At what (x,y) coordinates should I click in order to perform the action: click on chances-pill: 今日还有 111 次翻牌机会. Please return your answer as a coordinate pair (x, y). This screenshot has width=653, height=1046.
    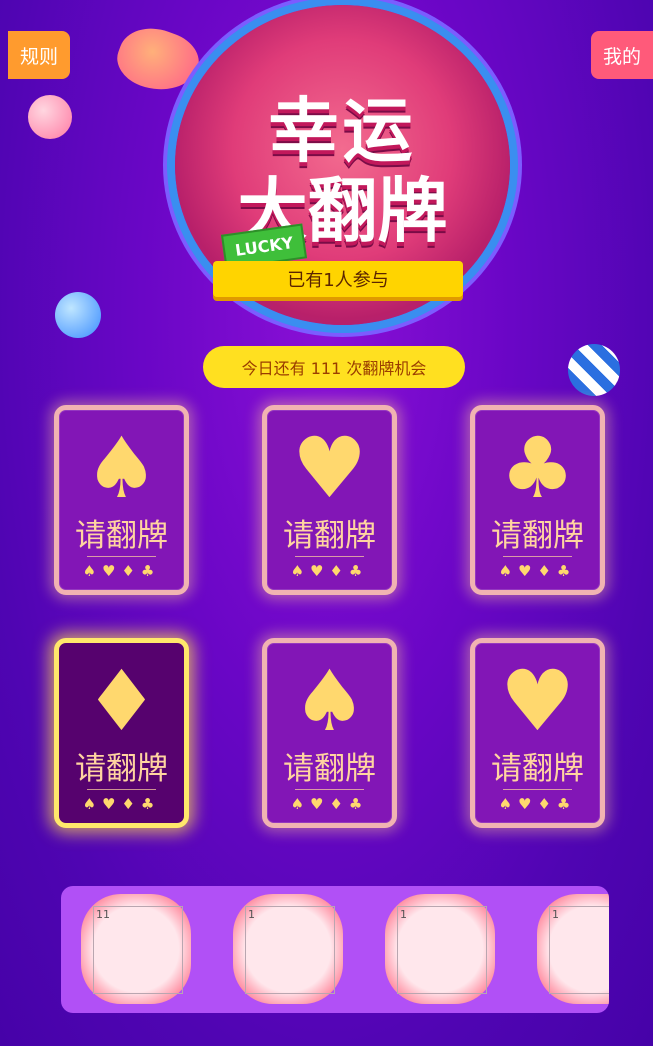
    Looking at the image, I should click on (334, 367).